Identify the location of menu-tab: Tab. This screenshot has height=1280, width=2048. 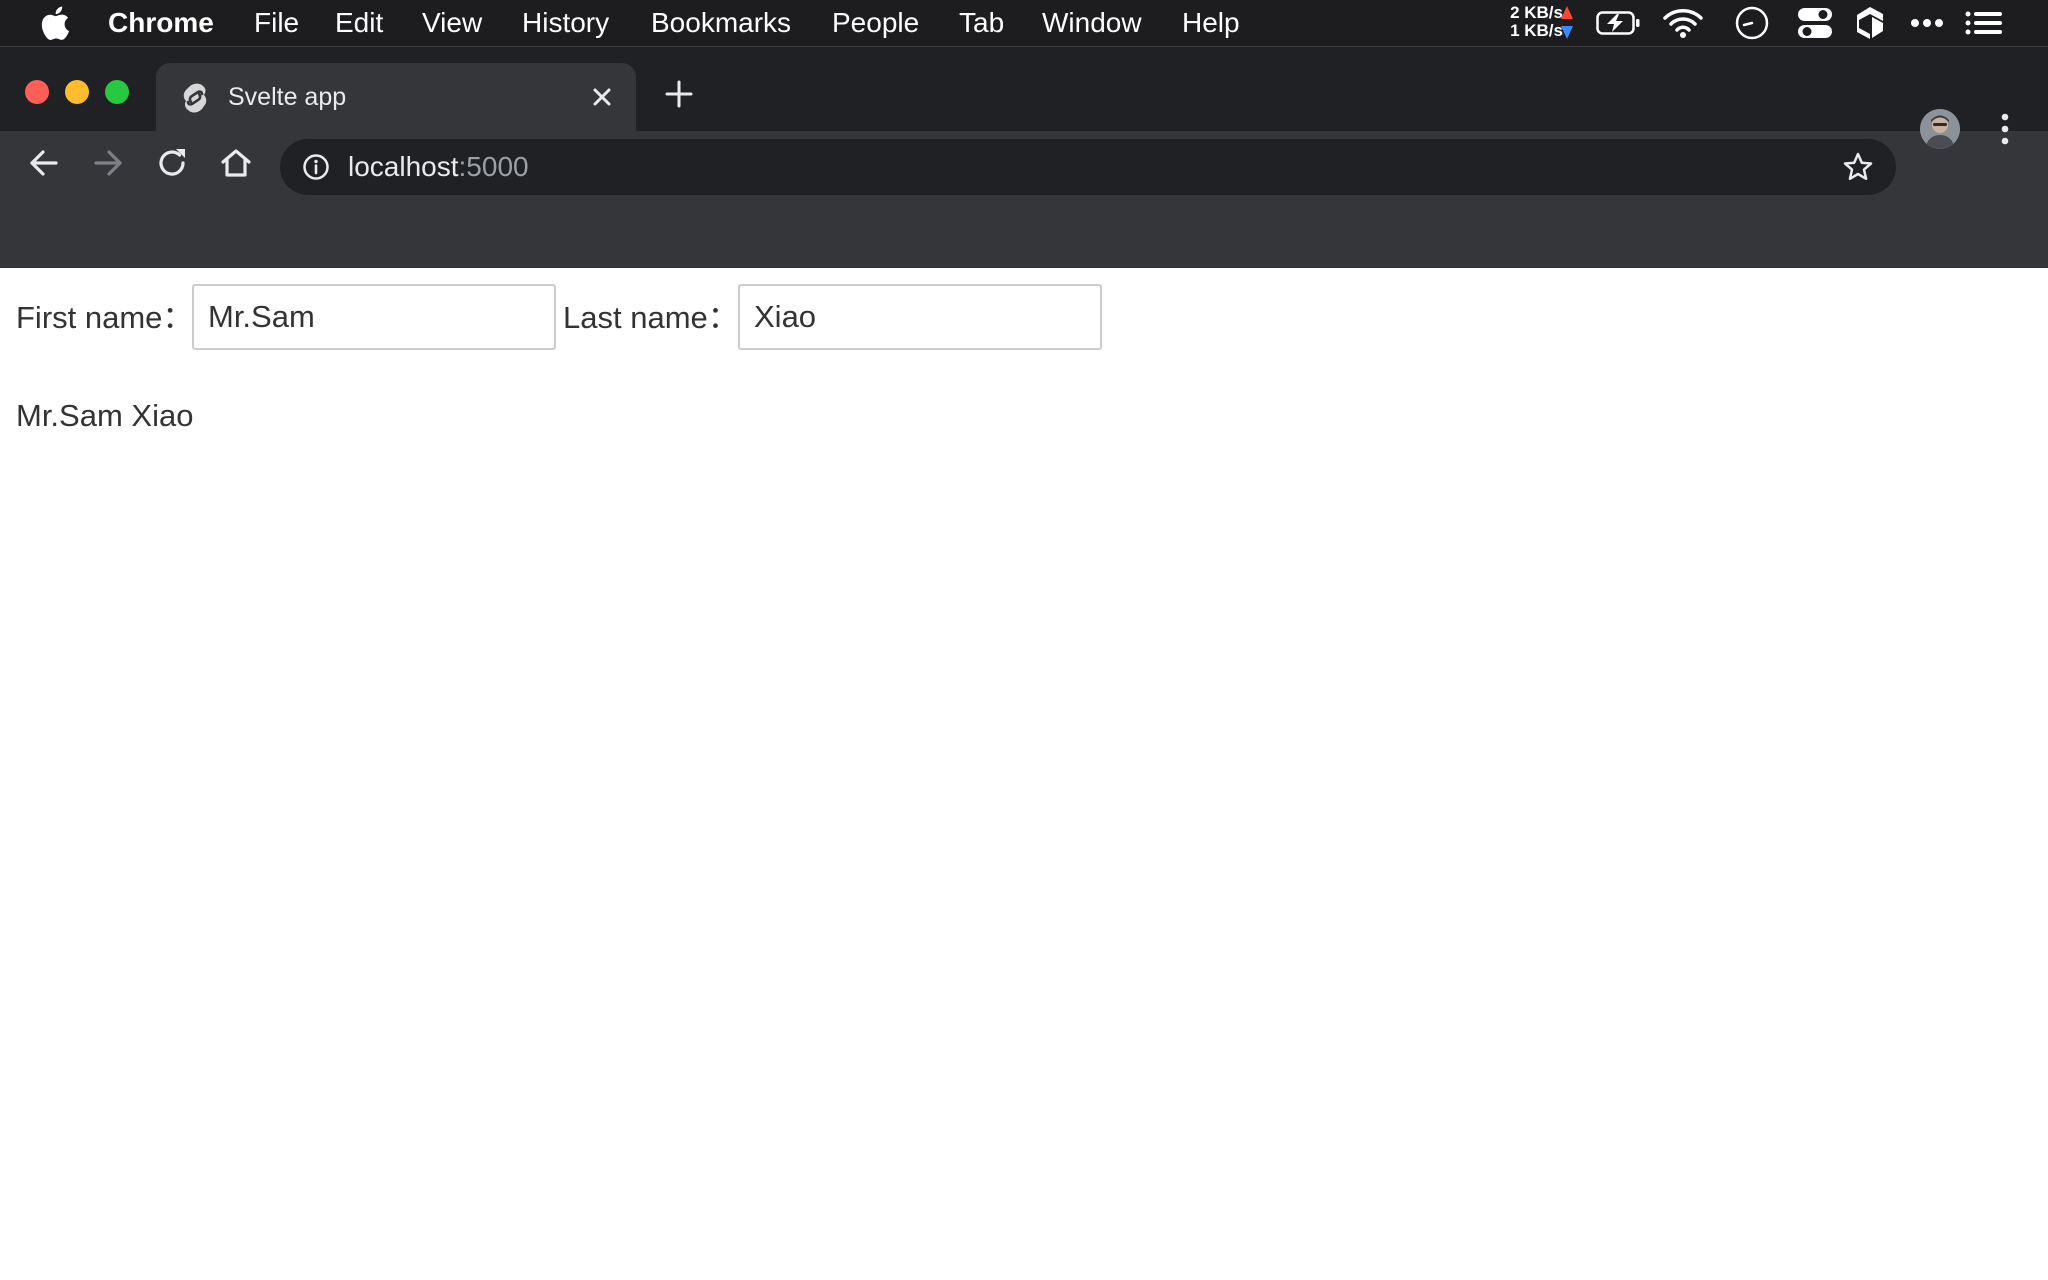
(981, 23).